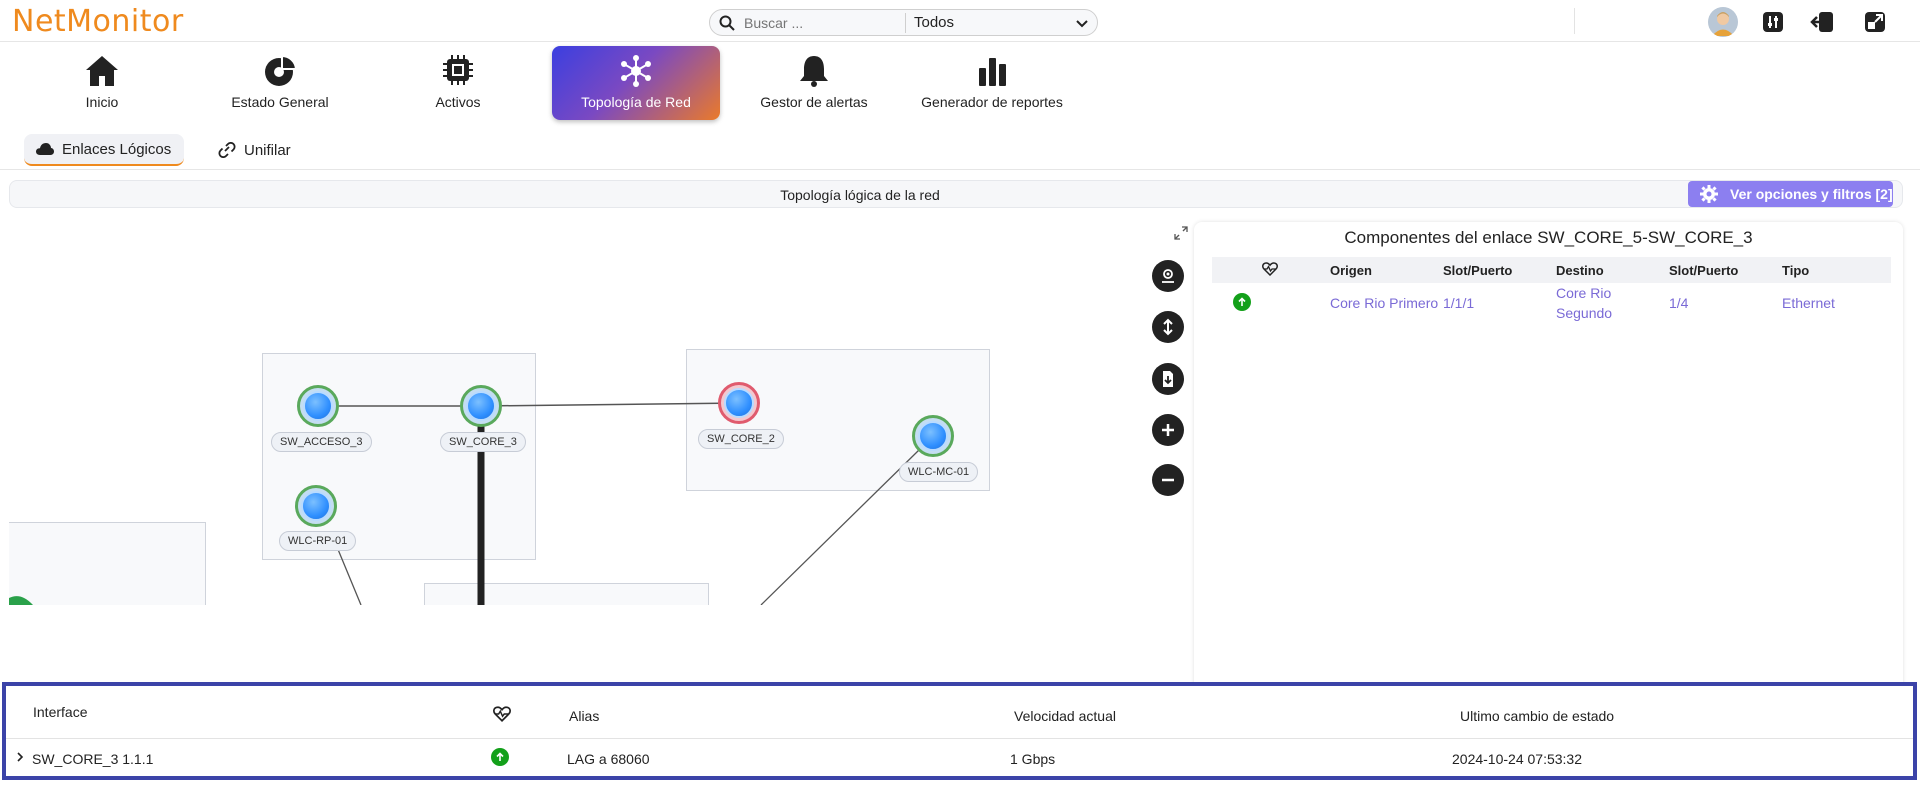  What do you see at coordinates (829, 23) in the screenshot?
I see `search-input` at bounding box center [829, 23].